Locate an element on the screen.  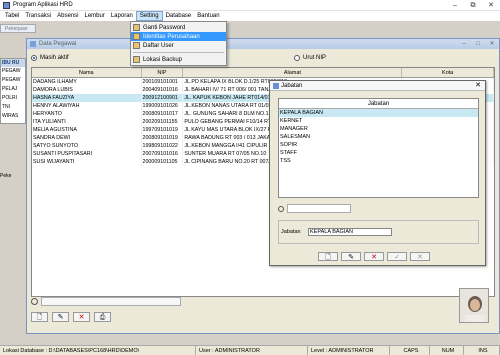
radio-icon is located at coordinates (297, 58).